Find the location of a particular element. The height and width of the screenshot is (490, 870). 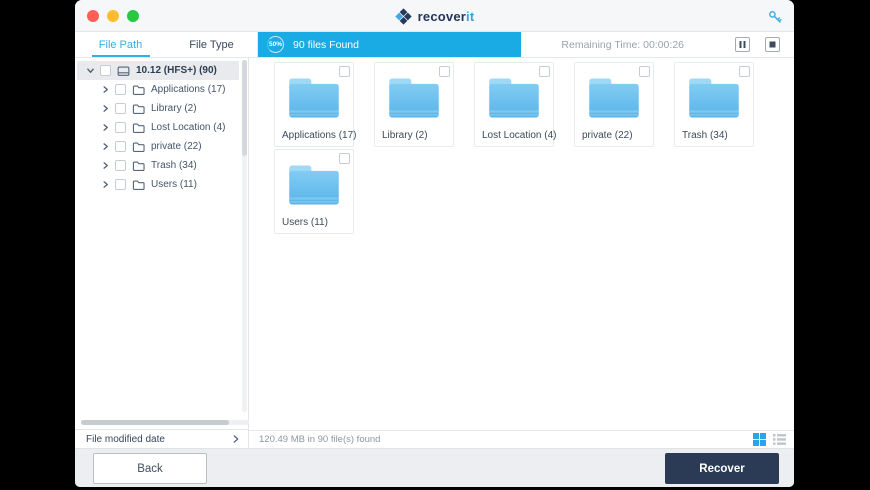

recover-button: Recover is located at coordinates (722, 468).